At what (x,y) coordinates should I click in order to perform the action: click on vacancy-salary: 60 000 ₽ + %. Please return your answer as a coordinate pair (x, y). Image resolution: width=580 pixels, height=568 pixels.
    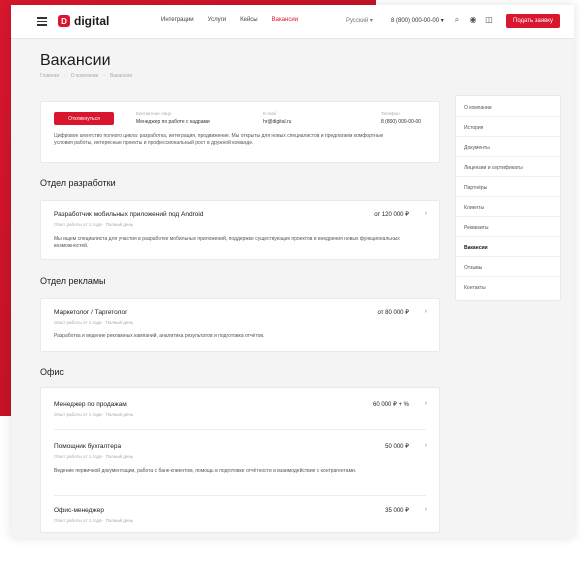
    Looking at the image, I should click on (390, 405).